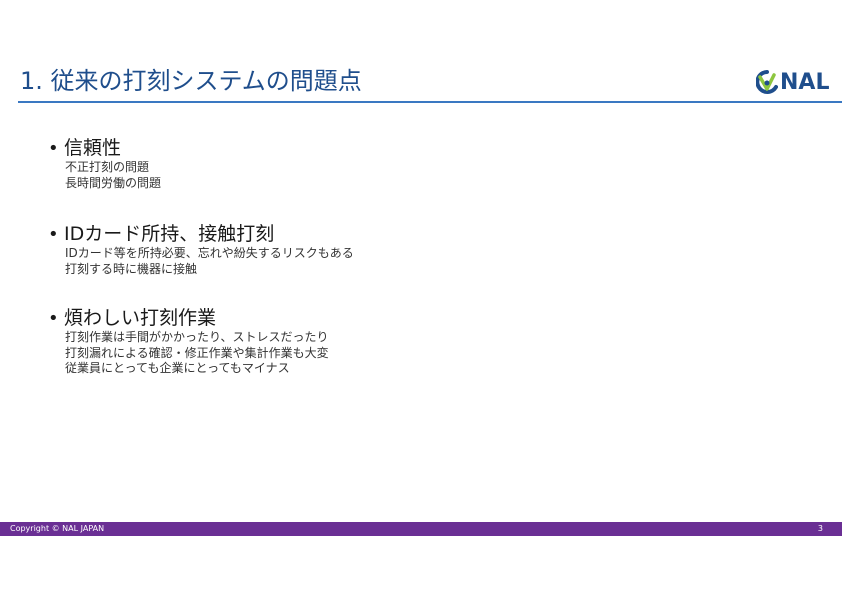 The height and width of the screenshot is (595, 842). Describe the element at coordinates (113, 182) in the screenshot. I see `bullet-detail: 長時間労働の問題` at that location.